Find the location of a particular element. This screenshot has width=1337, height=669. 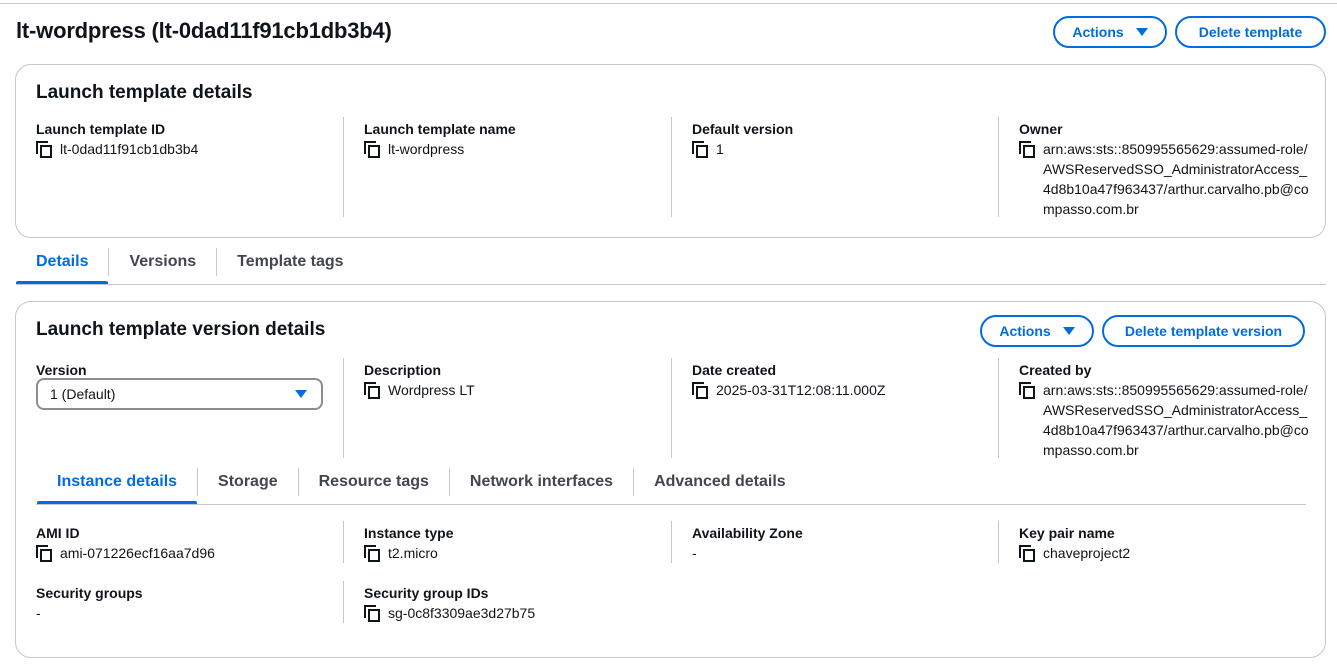

tab-instance-details: Instance details is located at coordinates (117, 484).